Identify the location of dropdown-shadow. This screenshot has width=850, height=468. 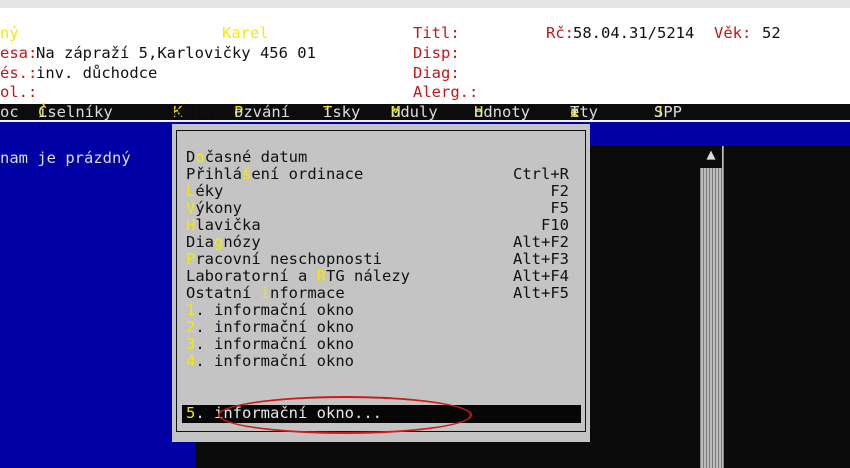
(393, 452).